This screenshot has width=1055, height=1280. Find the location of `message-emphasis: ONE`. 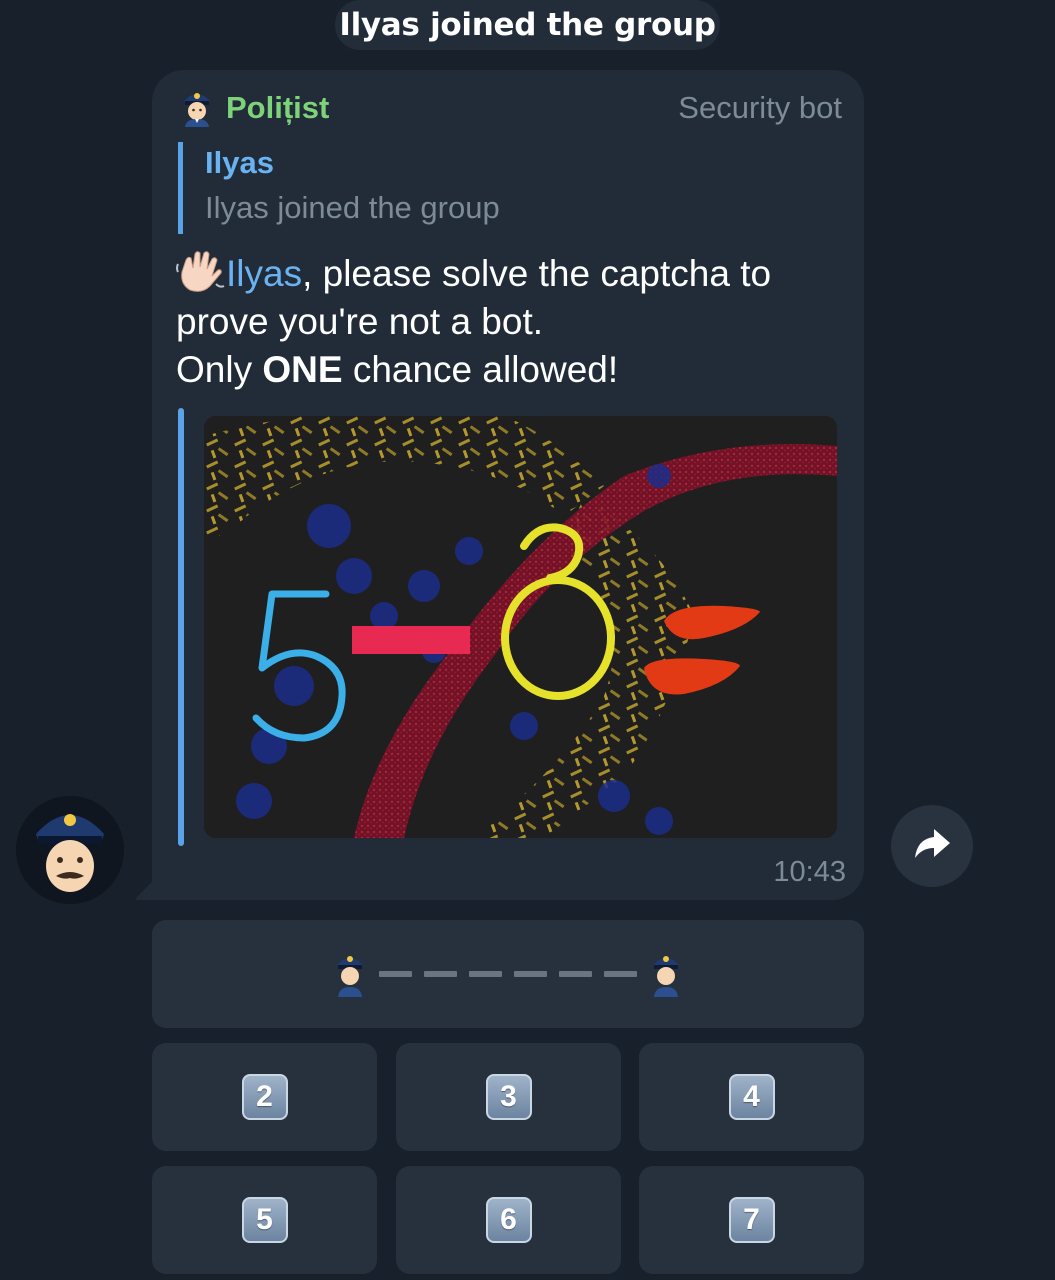

message-emphasis: ONE is located at coordinates (302, 369).